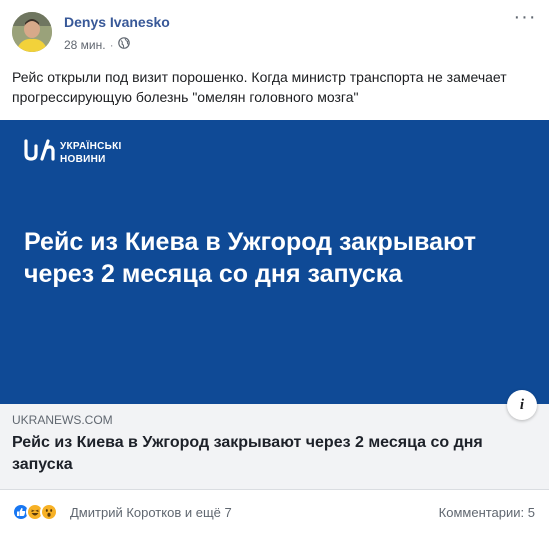  Describe the element at coordinates (49, 512) in the screenshot. I see `wow-icon` at that location.